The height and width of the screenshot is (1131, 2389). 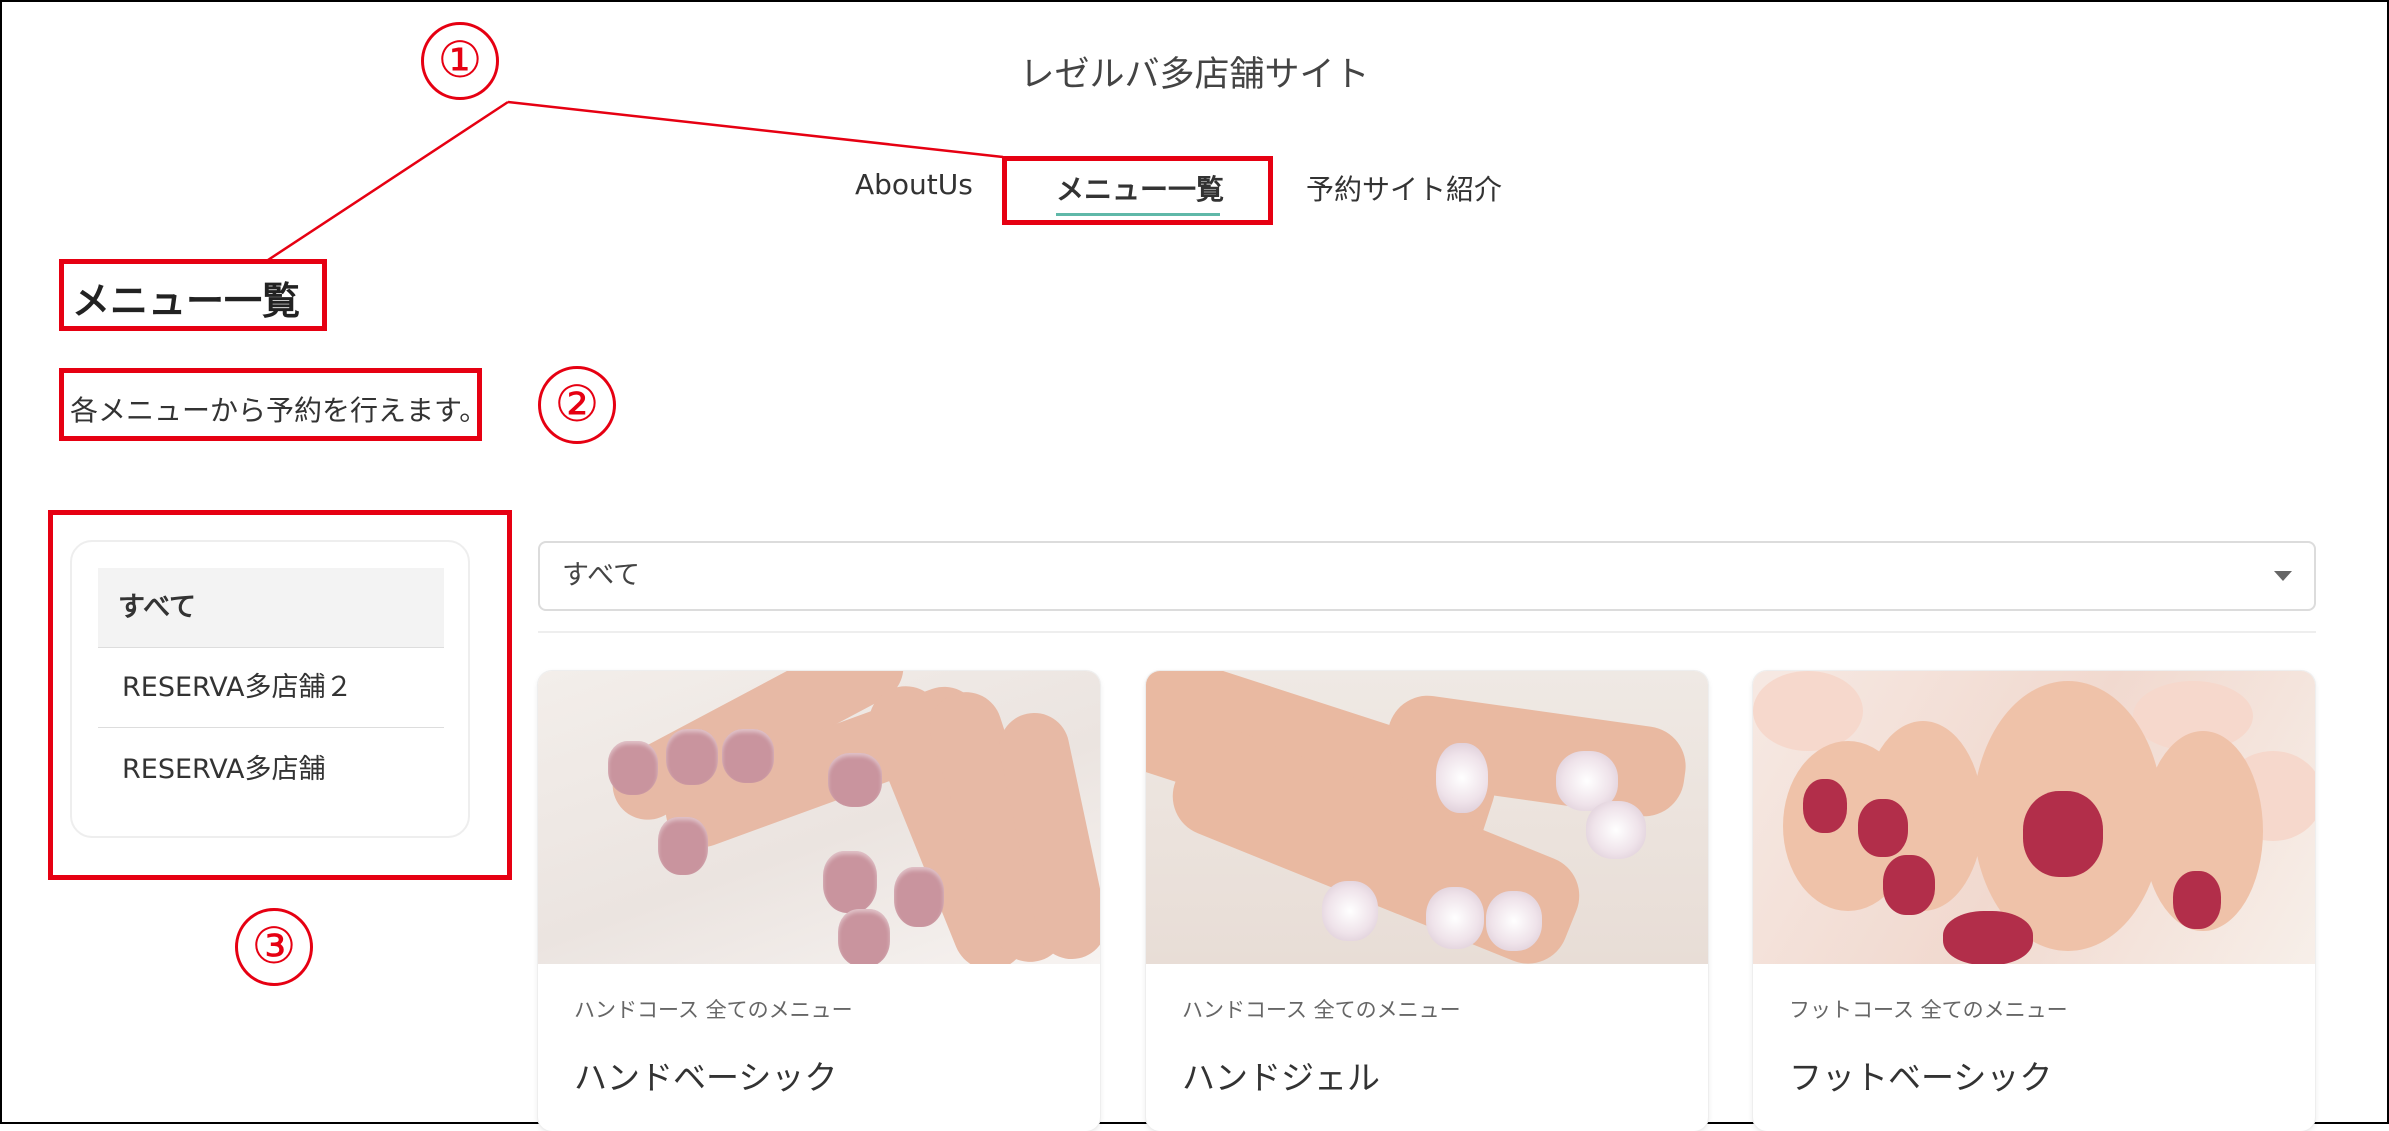 What do you see at coordinates (193, 295) in the screenshot?
I see `annotation-box-heading` at bounding box center [193, 295].